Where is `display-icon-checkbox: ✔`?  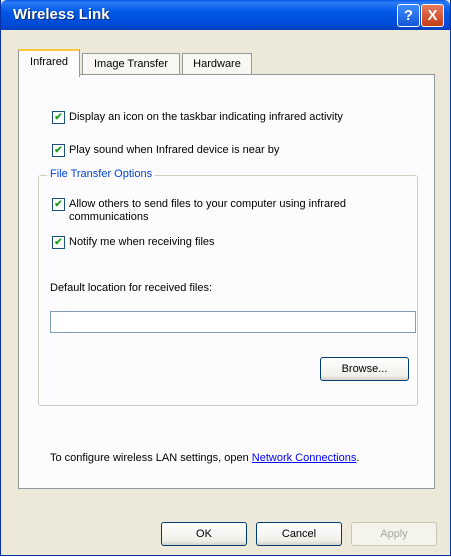
display-icon-checkbox: ✔ is located at coordinates (58, 117).